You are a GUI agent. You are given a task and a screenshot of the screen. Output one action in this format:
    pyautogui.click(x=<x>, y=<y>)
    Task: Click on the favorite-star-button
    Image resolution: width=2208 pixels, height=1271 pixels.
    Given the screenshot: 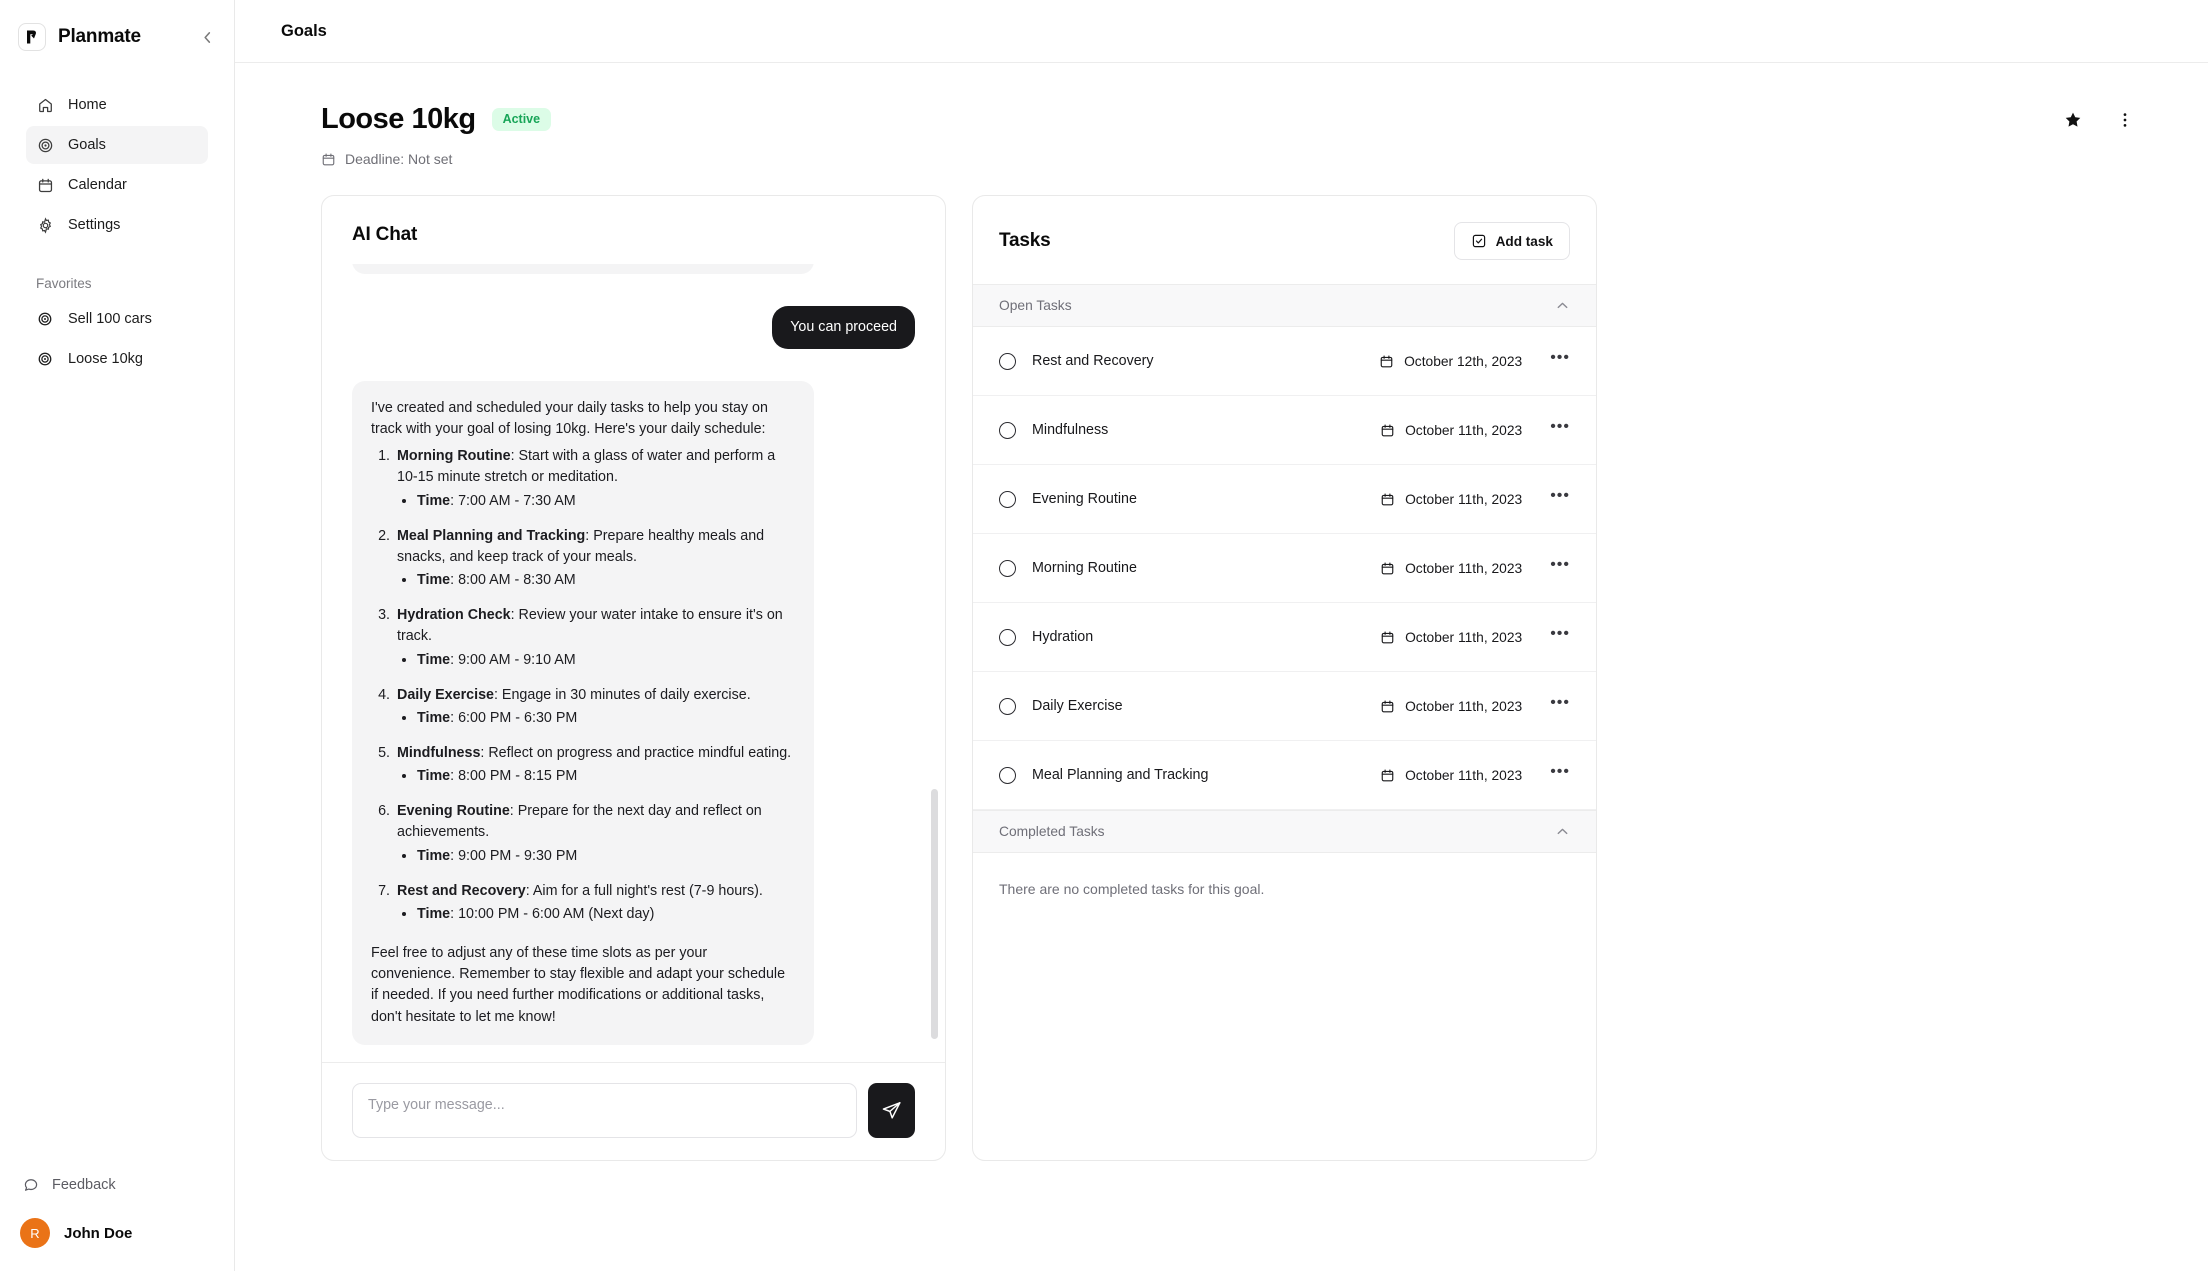 What is the action you would take?
    pyautogui.click(x=2073, y=120)
    